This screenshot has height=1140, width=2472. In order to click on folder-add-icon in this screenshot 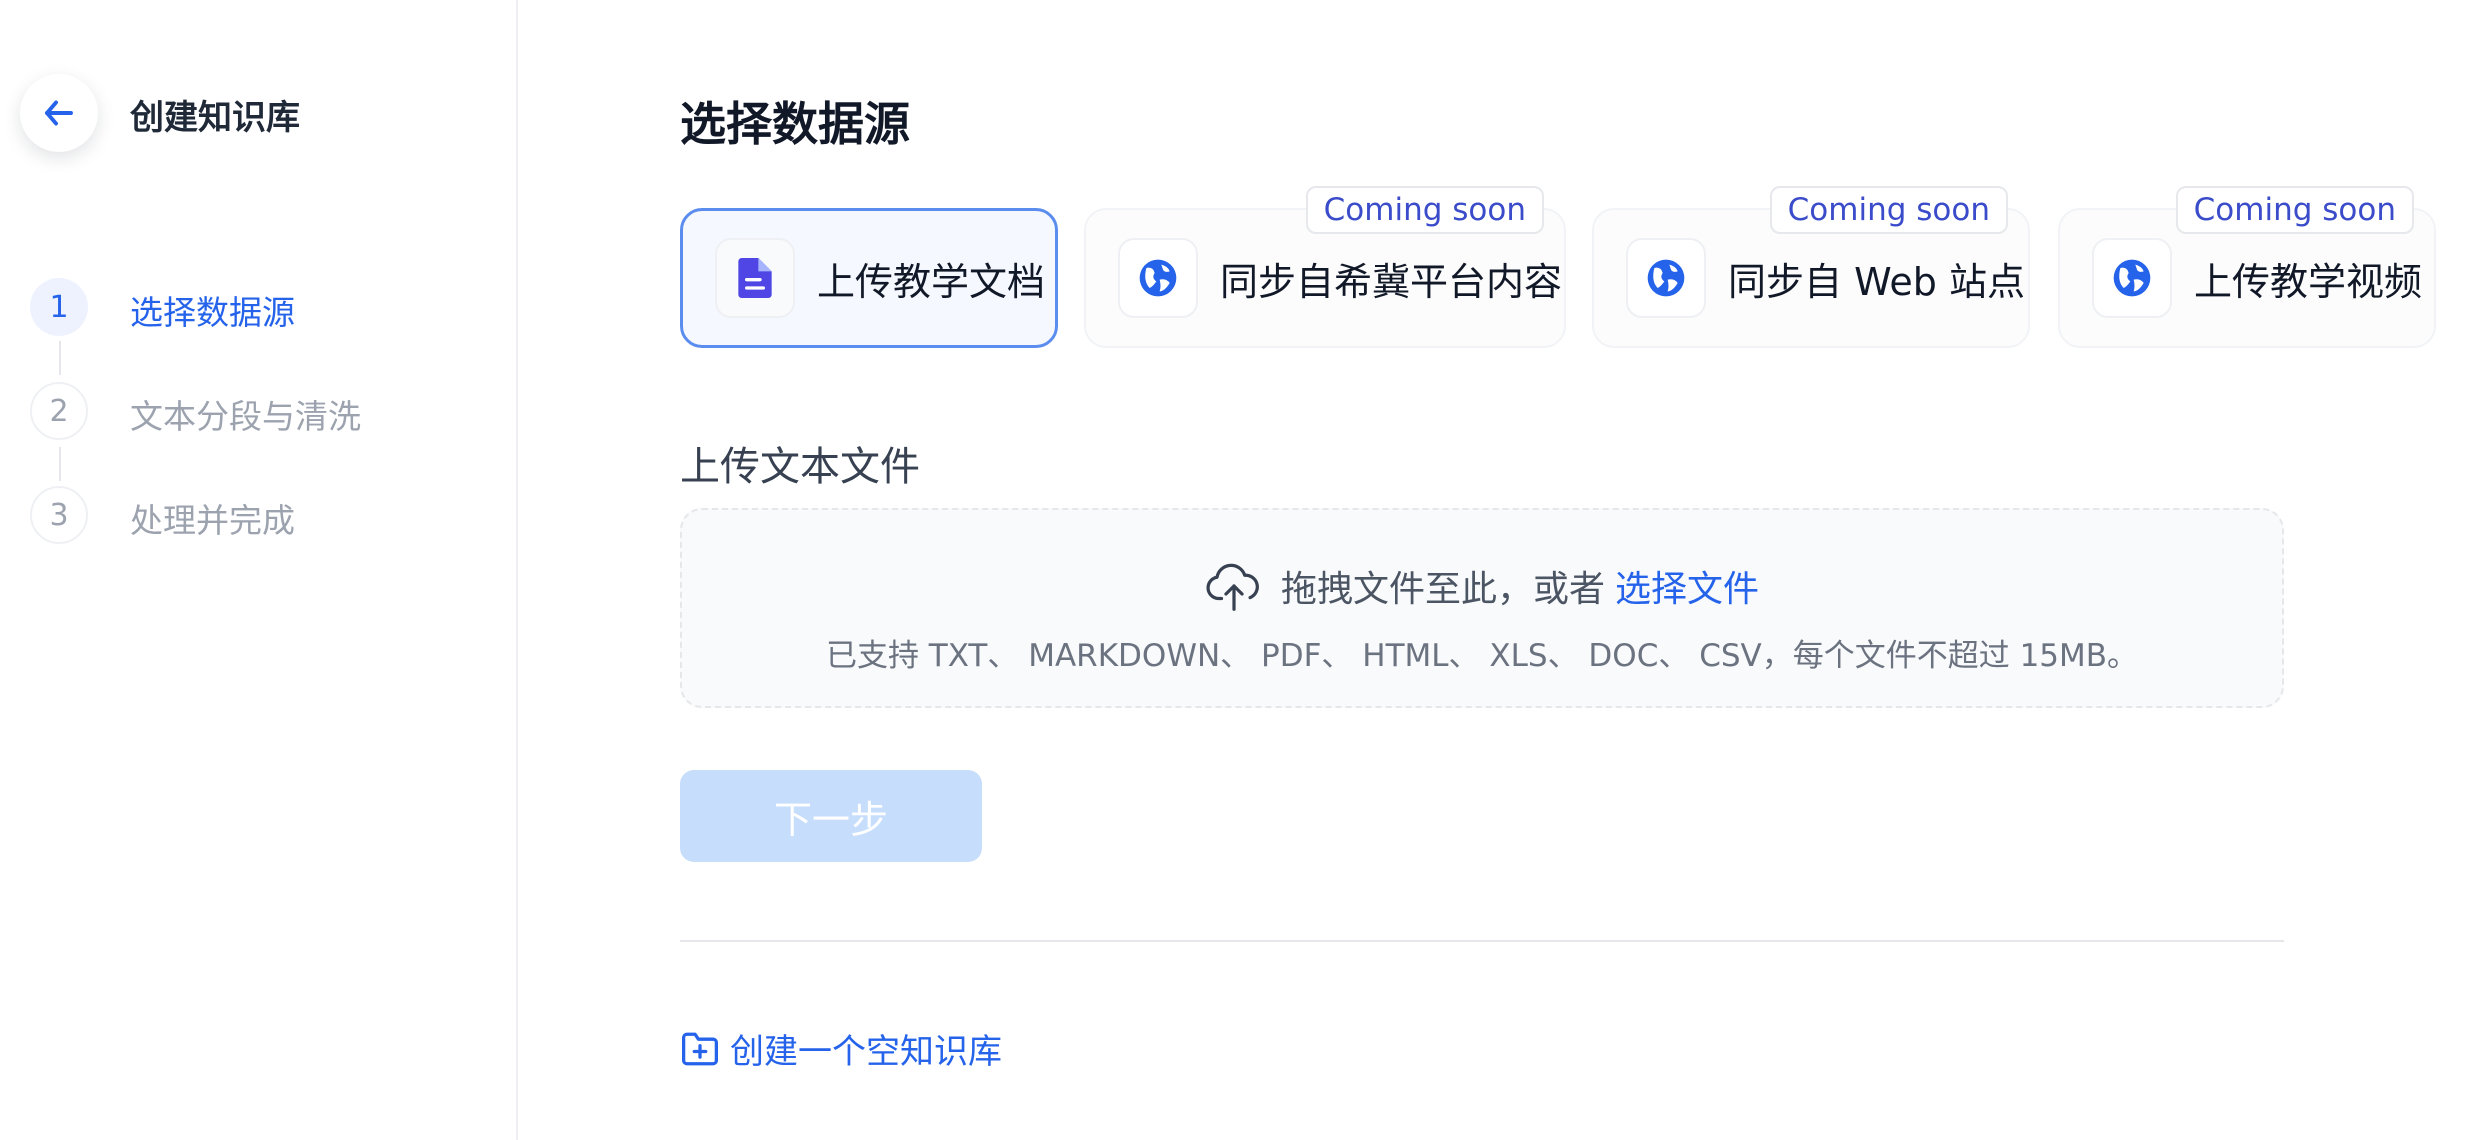, I will do `click(700, 1048)`.